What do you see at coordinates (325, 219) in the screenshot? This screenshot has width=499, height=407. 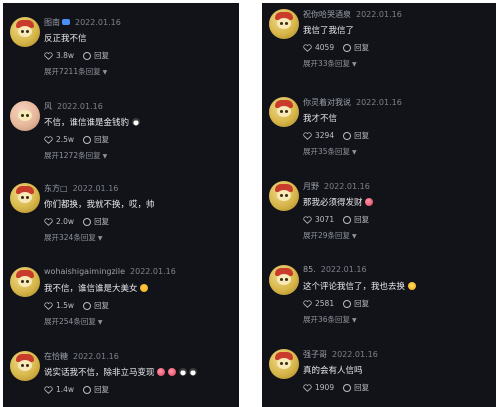 I see `like-count: 3071` at bounding box center [325, 219].